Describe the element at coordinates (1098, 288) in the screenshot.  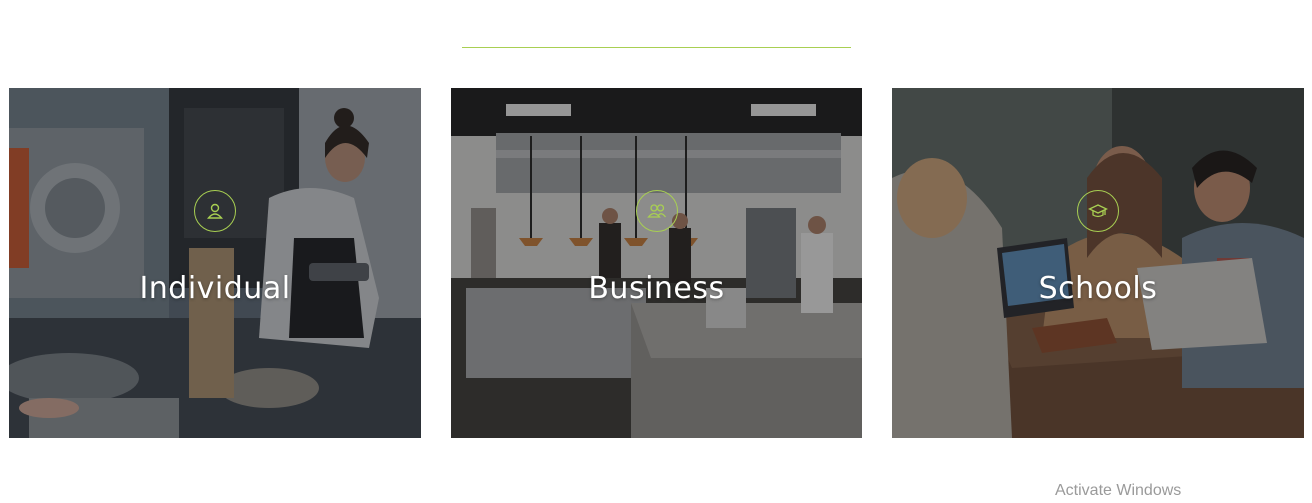
I see `card-title: Schools` at that location.